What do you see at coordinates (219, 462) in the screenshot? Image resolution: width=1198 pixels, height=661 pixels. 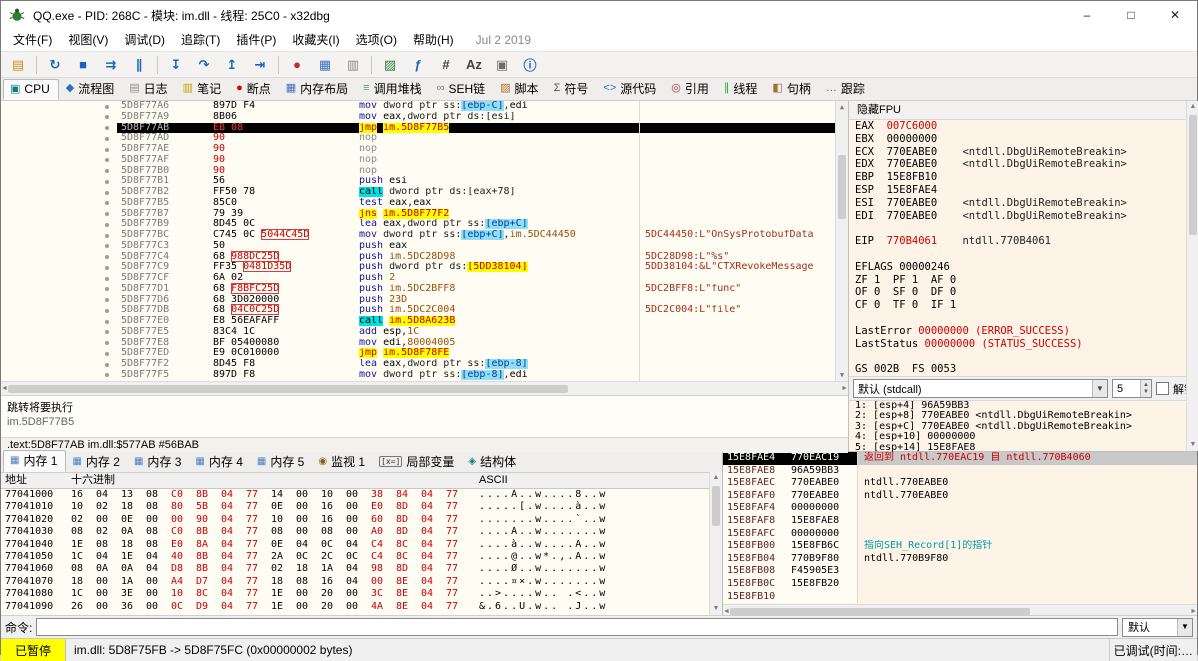 I see `tab-内存 4: ▦ 内存 4` at bounding box center [219, 462].